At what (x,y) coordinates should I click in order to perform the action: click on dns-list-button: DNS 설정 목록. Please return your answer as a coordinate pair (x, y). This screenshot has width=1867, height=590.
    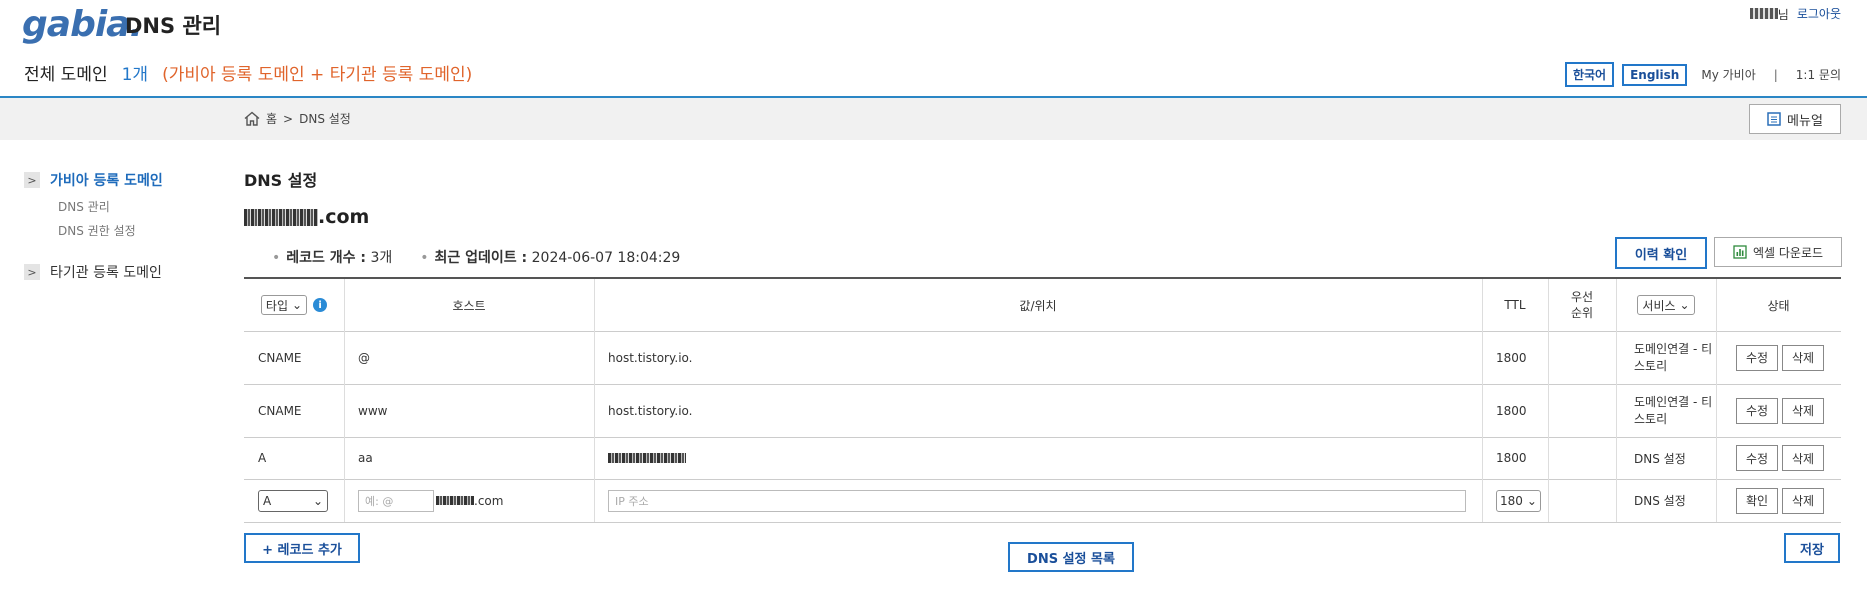
    Looking at the image, I should click on (1071, 557).